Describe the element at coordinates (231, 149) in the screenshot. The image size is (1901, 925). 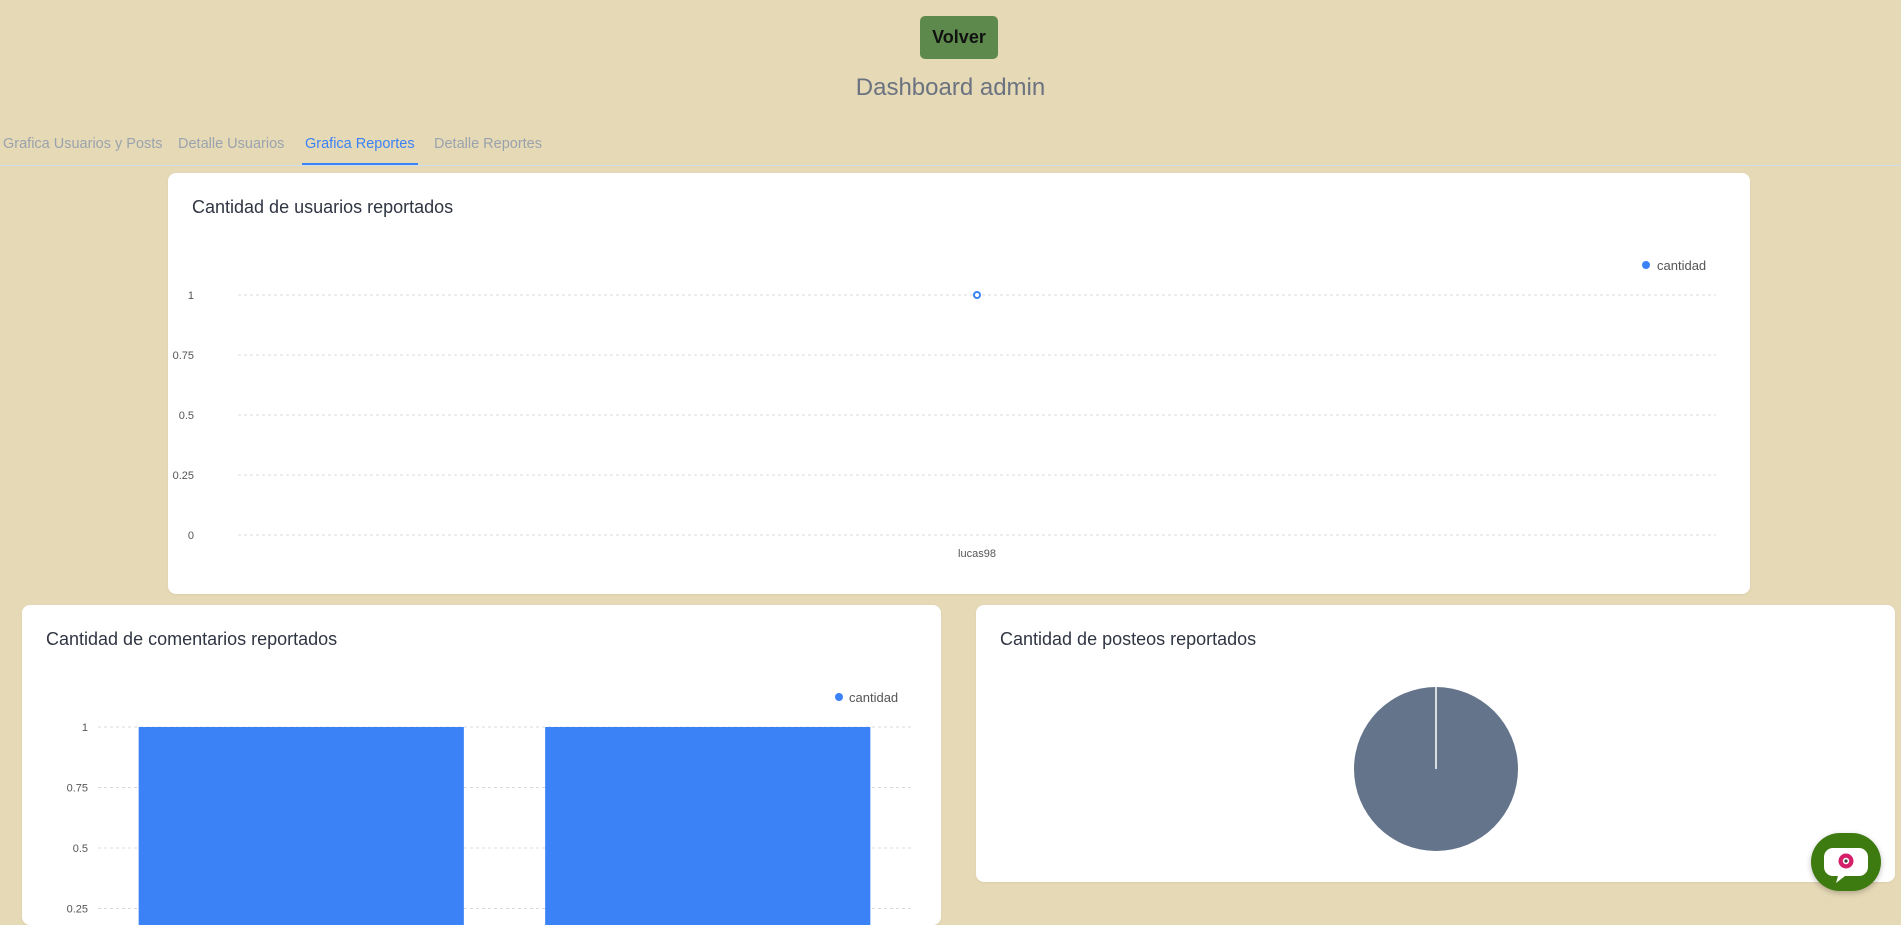
I see `tab-detalle-usuarios: Detalle Usuarios` at that location.